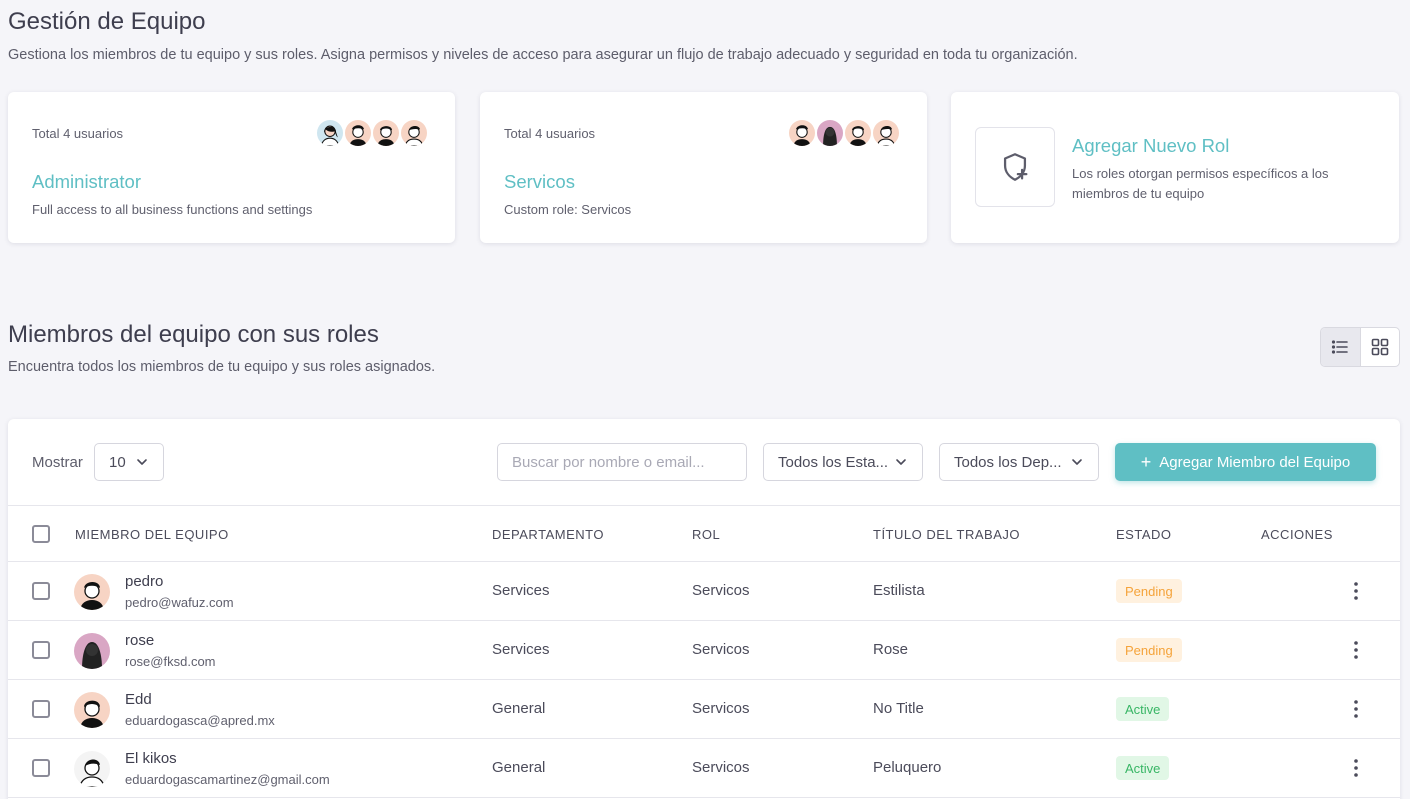 This screenshot has height=799, width=1410. Describe the element at coordinates (86, 182) in the screenshot. I see `role-name: Administrator` at that location.